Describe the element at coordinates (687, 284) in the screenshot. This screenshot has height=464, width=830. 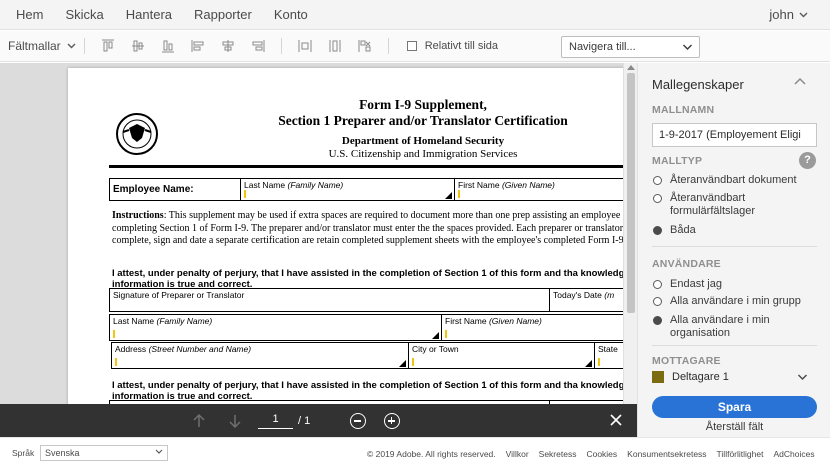
I see `users-option-only-me: Endast jag` at that location.